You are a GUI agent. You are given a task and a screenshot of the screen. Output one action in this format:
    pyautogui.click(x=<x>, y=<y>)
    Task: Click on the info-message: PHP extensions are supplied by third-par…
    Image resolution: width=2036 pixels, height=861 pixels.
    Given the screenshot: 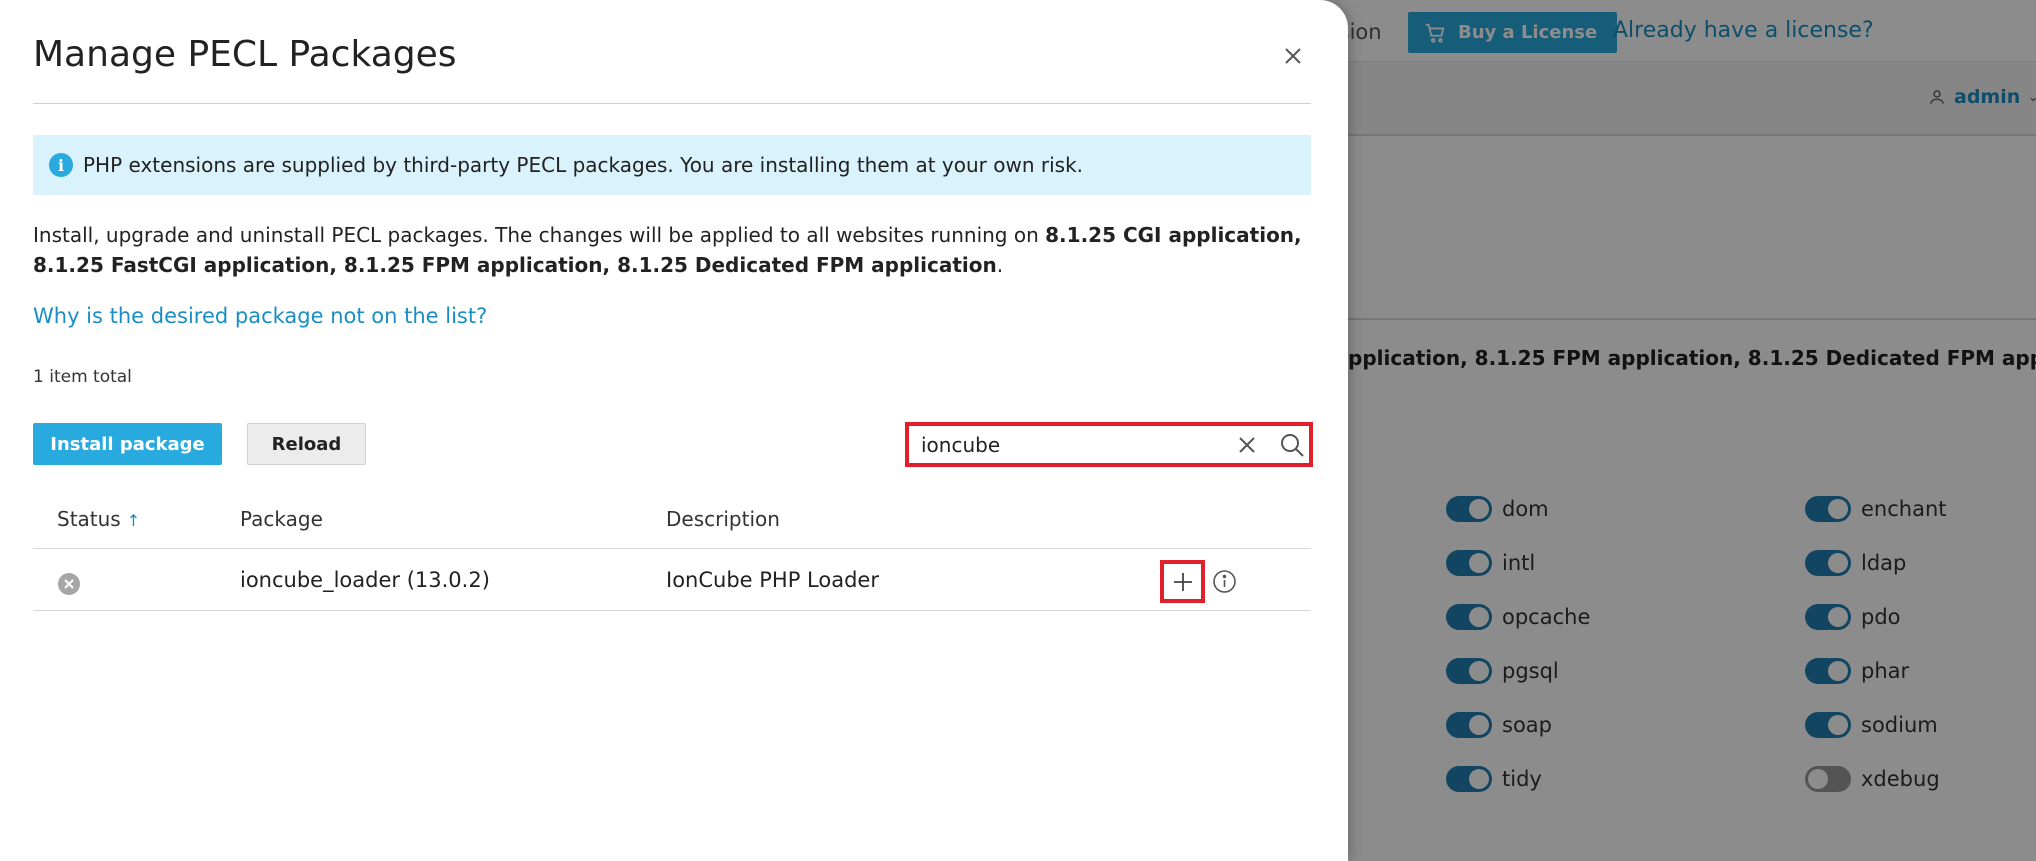 What is the action you would take?
    pyautogui.click(x=583, y=165)
    